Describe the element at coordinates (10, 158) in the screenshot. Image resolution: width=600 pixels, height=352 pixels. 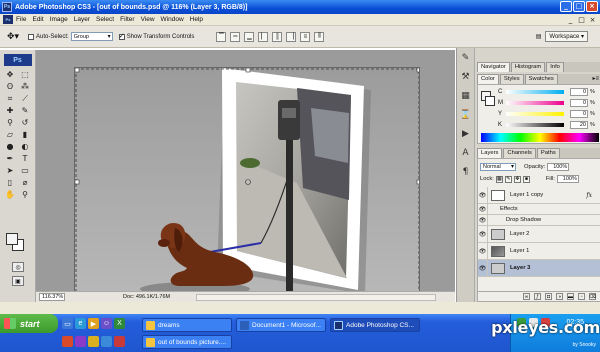
I see `pen-icon: ✒` at that location.